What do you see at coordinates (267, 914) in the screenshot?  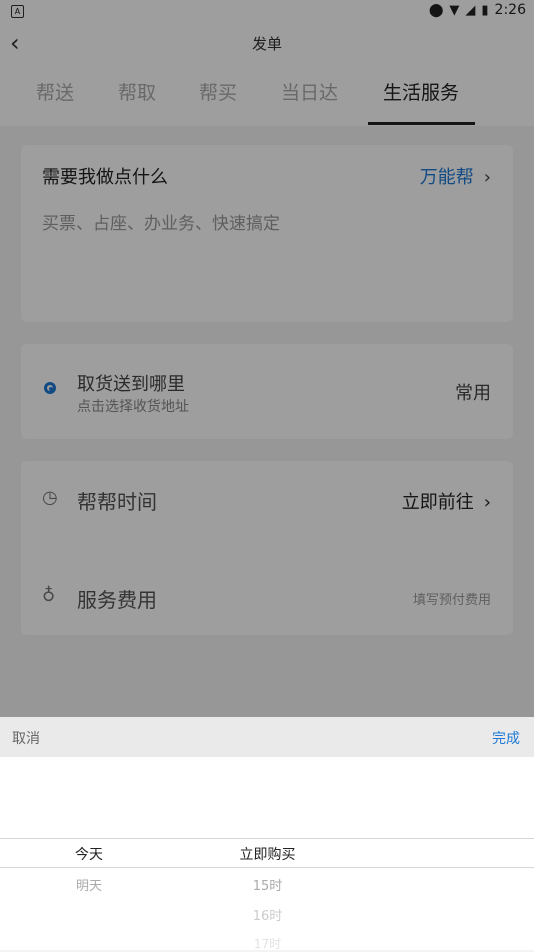 I see `time-option: 16时` at bounding box center [267, 914].